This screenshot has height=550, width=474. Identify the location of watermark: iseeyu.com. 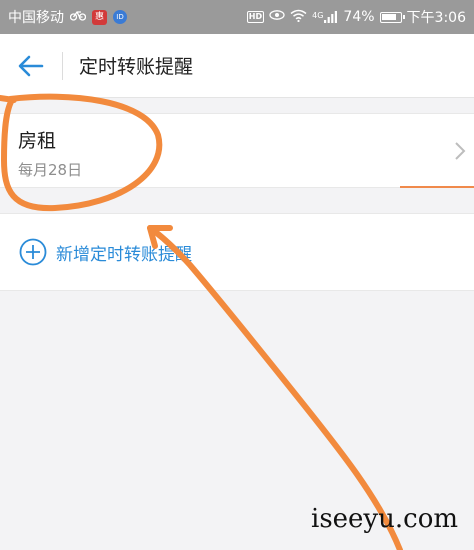
(384, 519).